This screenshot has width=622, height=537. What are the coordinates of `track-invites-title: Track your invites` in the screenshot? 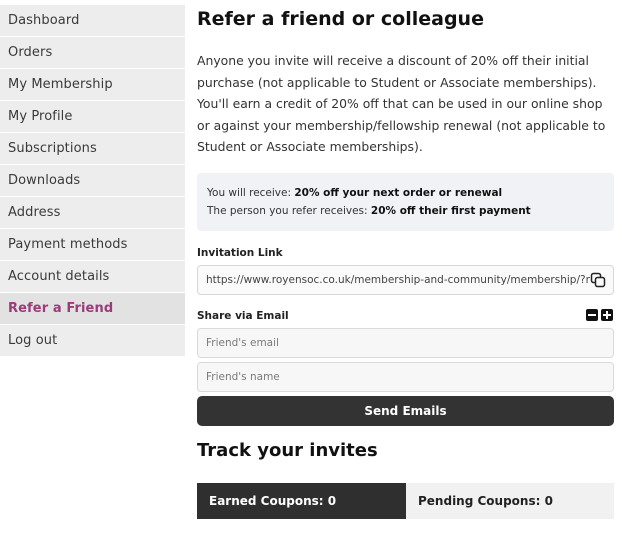 It's located at (287, 450).